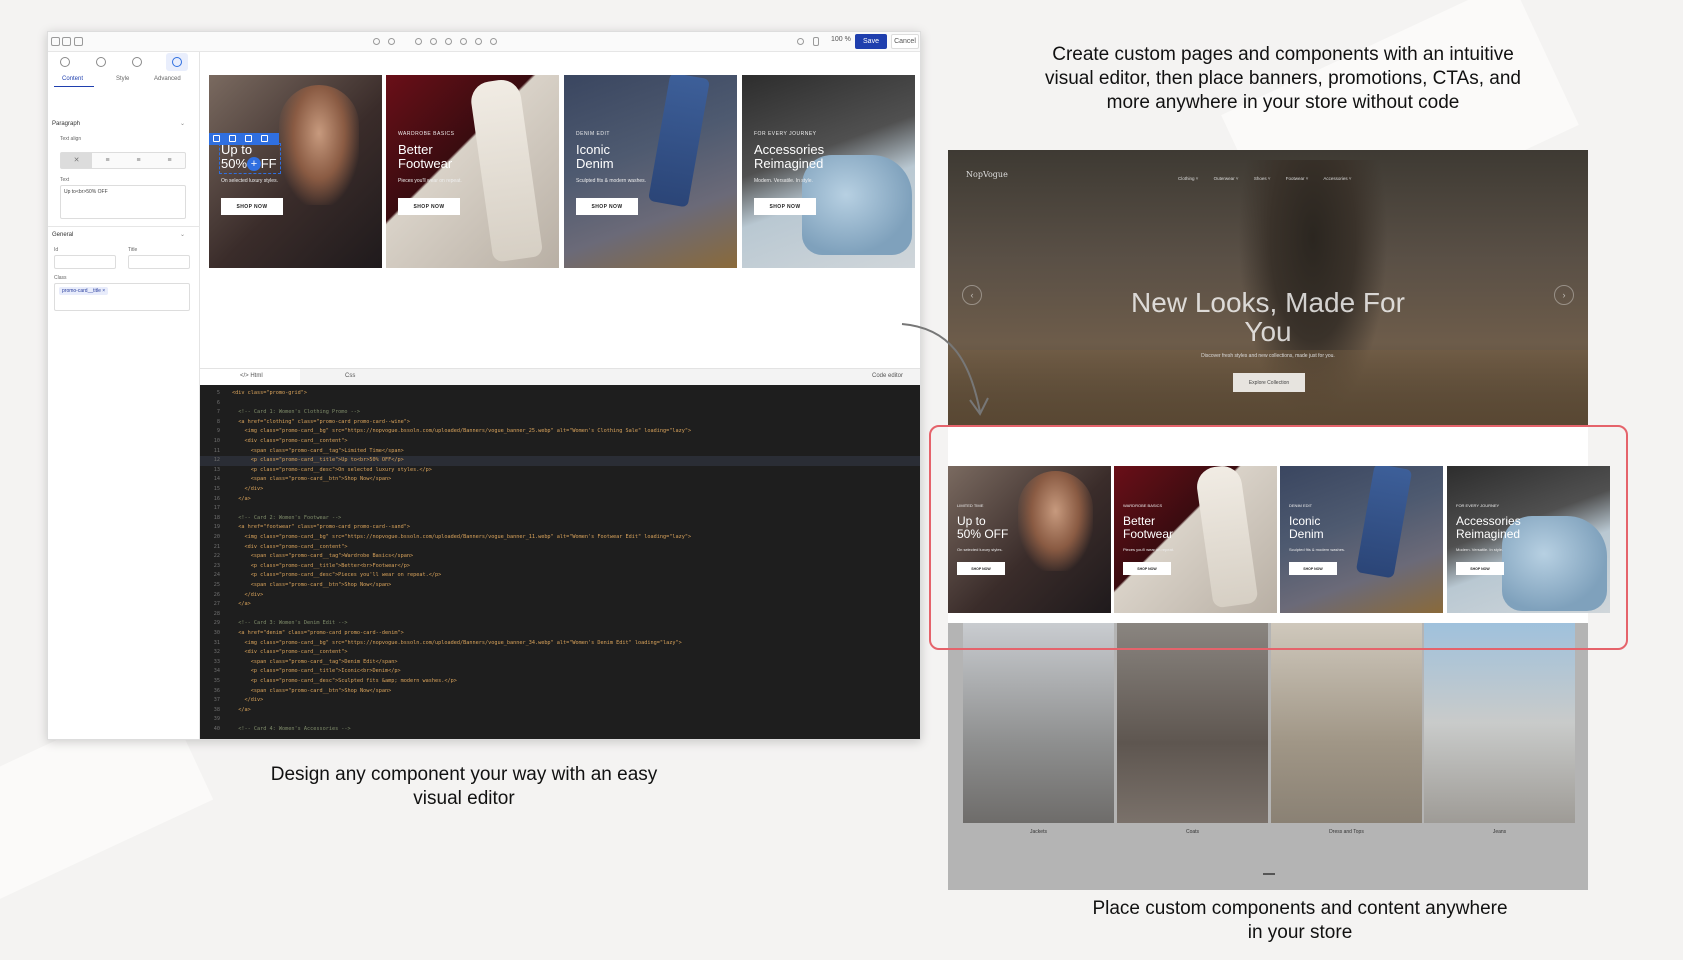 The height and width of the screenshot is (960, 1683). Describe the element at coordinates (478, 41) in the screenshot. I see `settings-icon` at that location.